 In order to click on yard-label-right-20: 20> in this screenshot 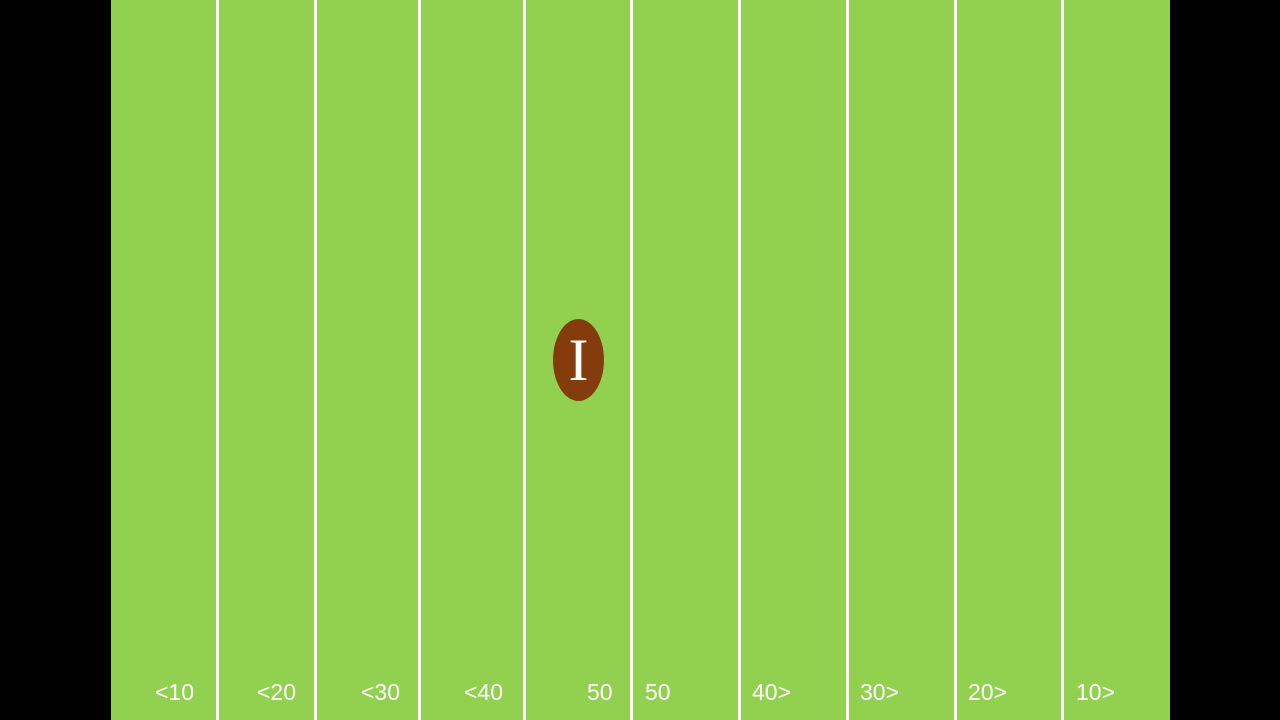, I will do `click(988, 692)`.